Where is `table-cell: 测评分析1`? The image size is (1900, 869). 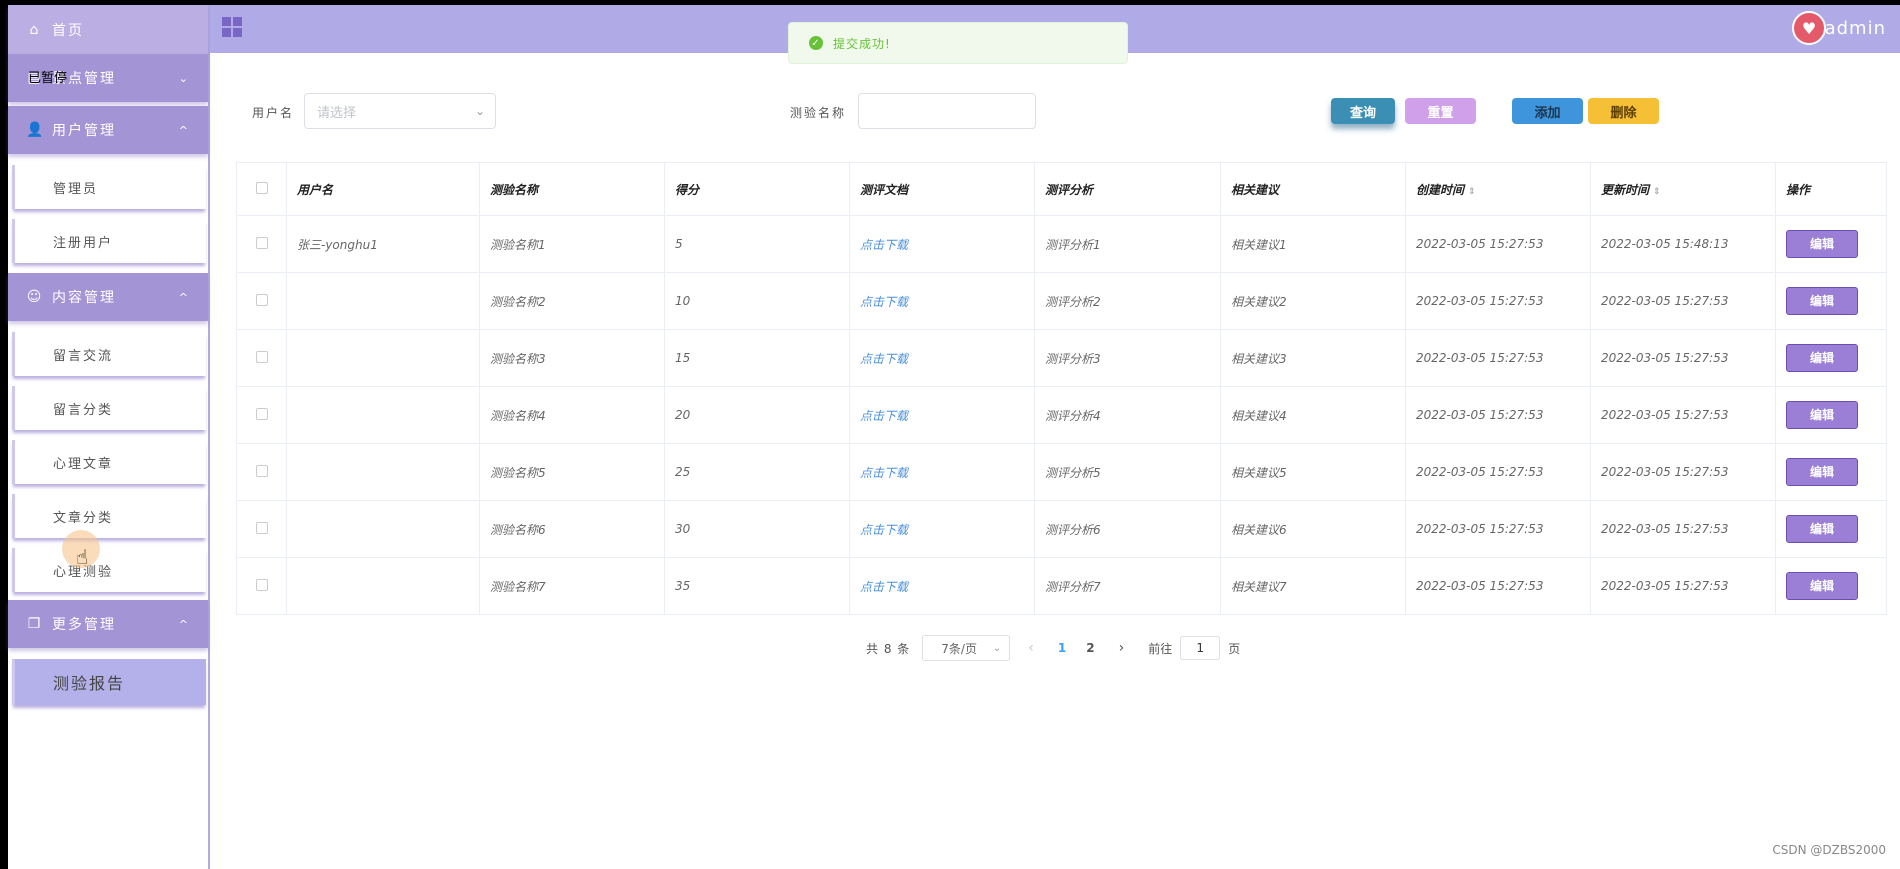 table-cell: 测评分析1 is located at coordinates (1127, 244).